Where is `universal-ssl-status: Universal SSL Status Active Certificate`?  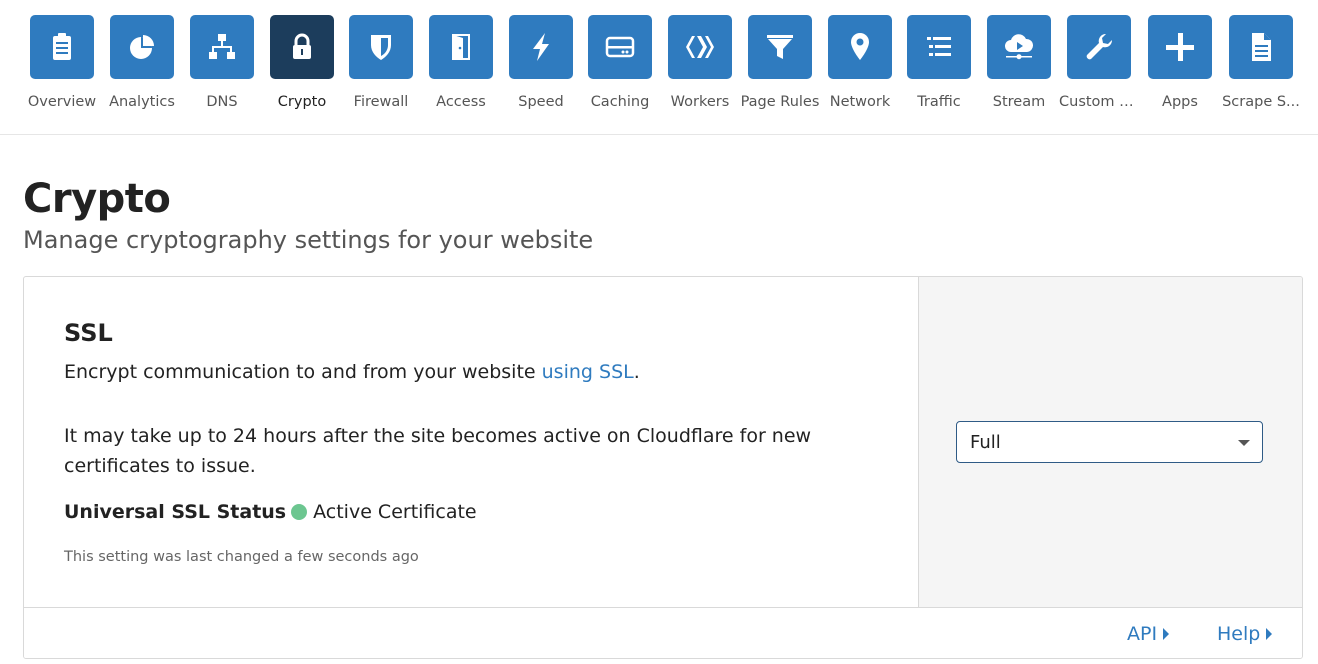 universal-ssl-status: Universal SSL Status Active Certificate is located at coordinates (270, 512).